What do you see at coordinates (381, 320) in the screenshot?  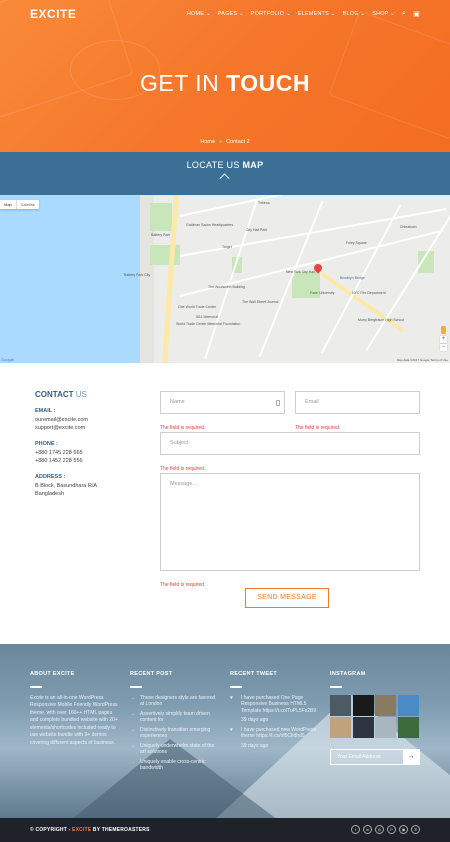 I see `map-label: Murry Bergtraum High School` at bounding box center [381, 320].